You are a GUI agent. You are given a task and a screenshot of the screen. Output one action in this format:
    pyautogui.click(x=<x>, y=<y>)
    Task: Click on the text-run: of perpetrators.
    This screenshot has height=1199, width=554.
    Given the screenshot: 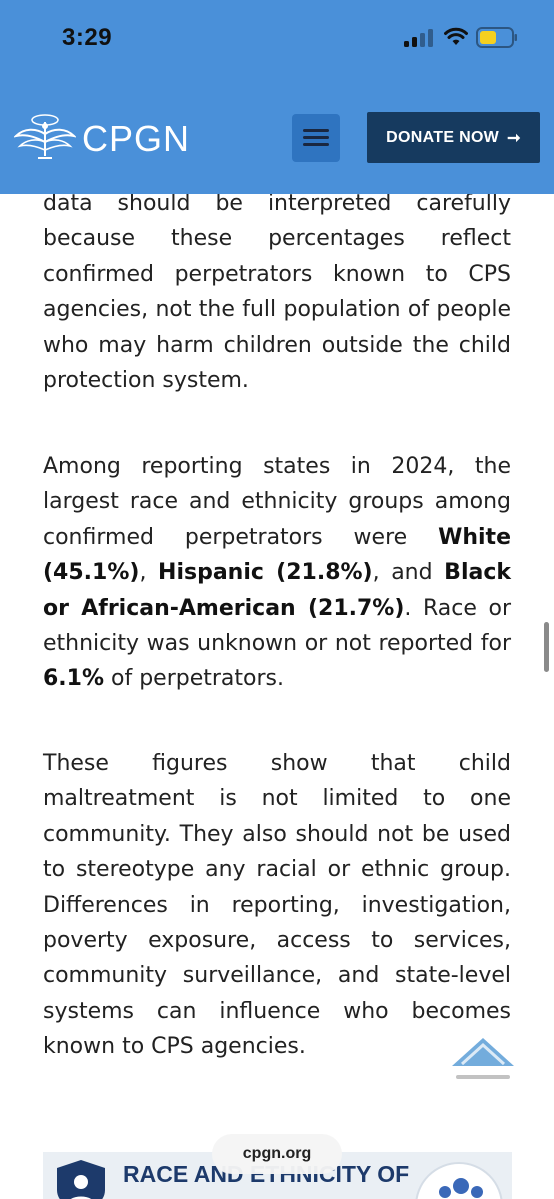 What is the action you would take?
    pyautogui.click(x=194, y=679)
    